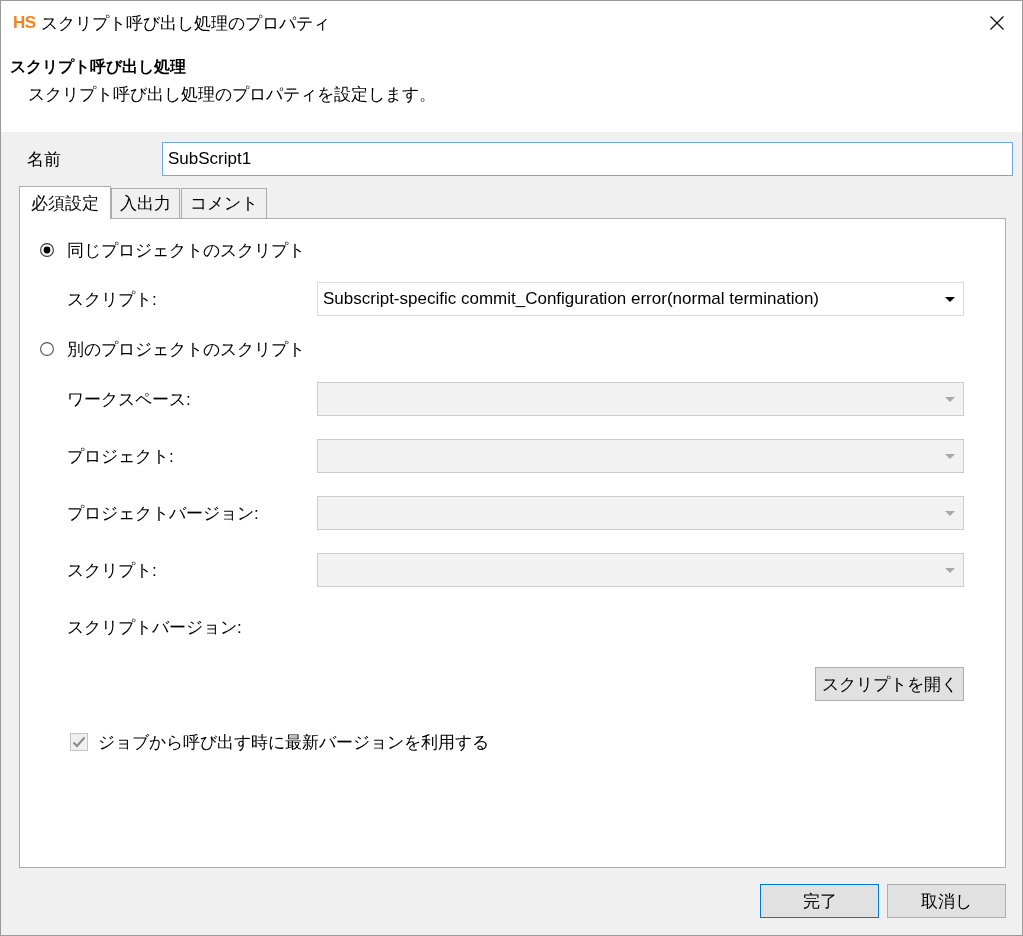 Image resolution: width=1023 pixels, height=936 pixels. I want to click on dropdown: Subscript-specific commit_Configuration error(normal termination), so click(640, 299).